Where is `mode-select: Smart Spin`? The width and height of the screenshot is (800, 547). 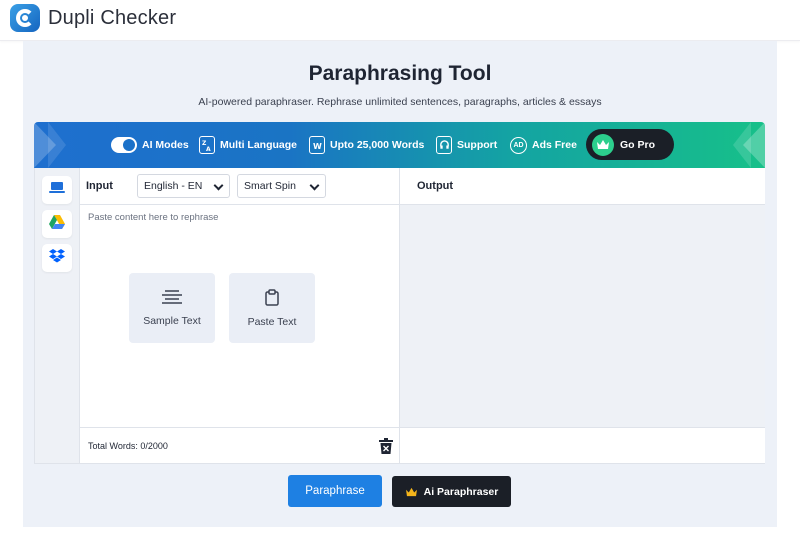
mode-select: Smart Spin is located at coordinates (281, 186).